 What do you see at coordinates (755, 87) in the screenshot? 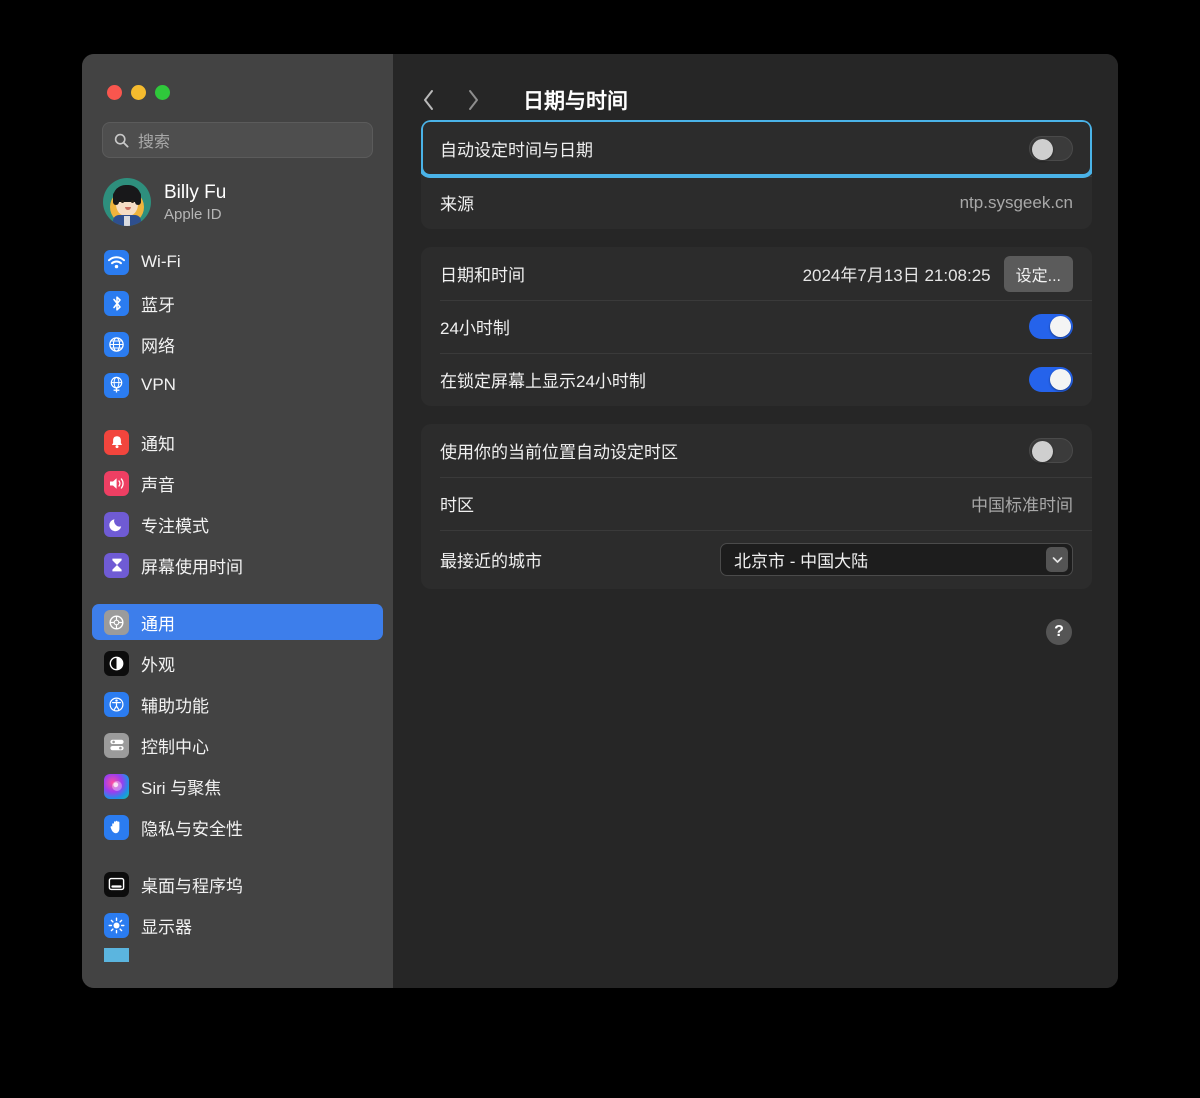
I see `toolbar: 日期与时间` at bounding box center [755, 87].